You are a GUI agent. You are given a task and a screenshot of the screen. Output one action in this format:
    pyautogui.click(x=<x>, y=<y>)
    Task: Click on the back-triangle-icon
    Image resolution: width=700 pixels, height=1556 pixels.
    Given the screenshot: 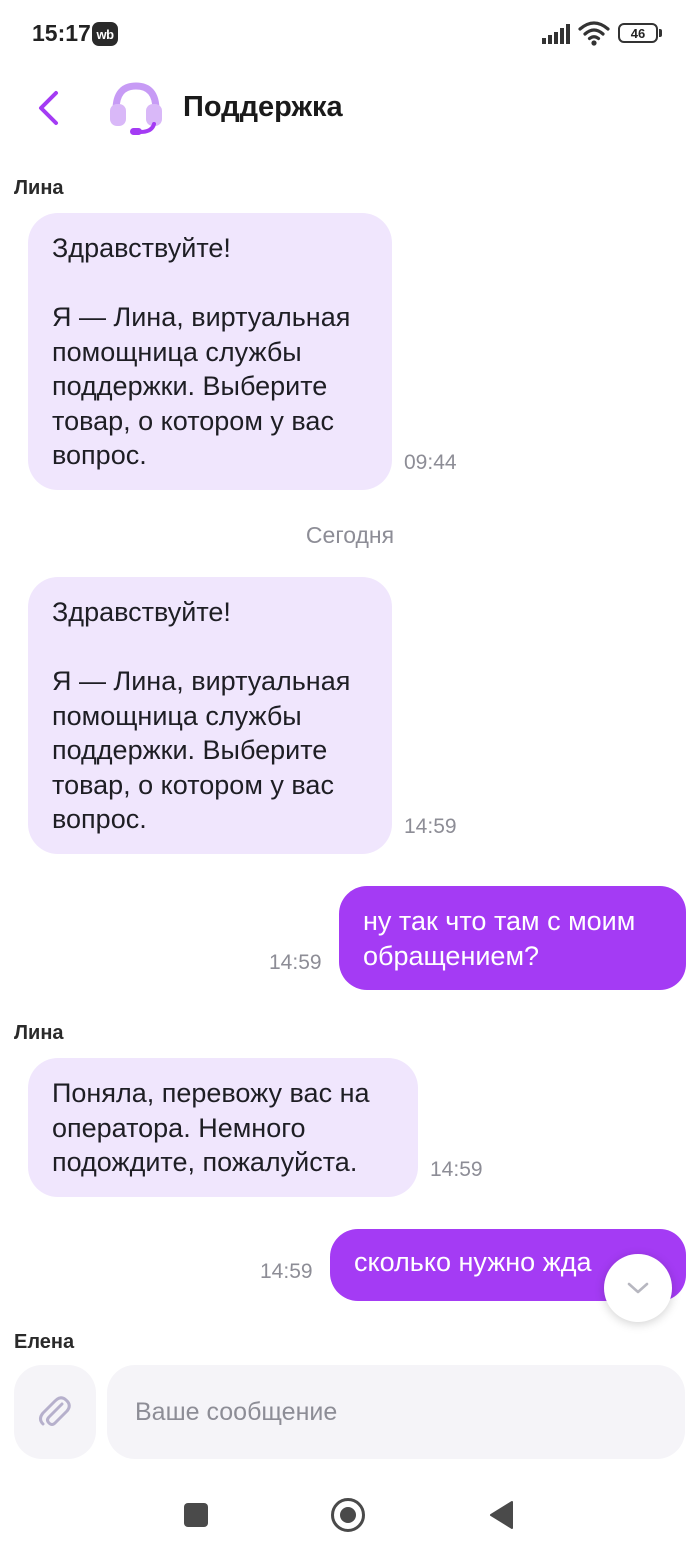 What is the action you would take?
    pyautogui.click(x=501, y=1515)
    